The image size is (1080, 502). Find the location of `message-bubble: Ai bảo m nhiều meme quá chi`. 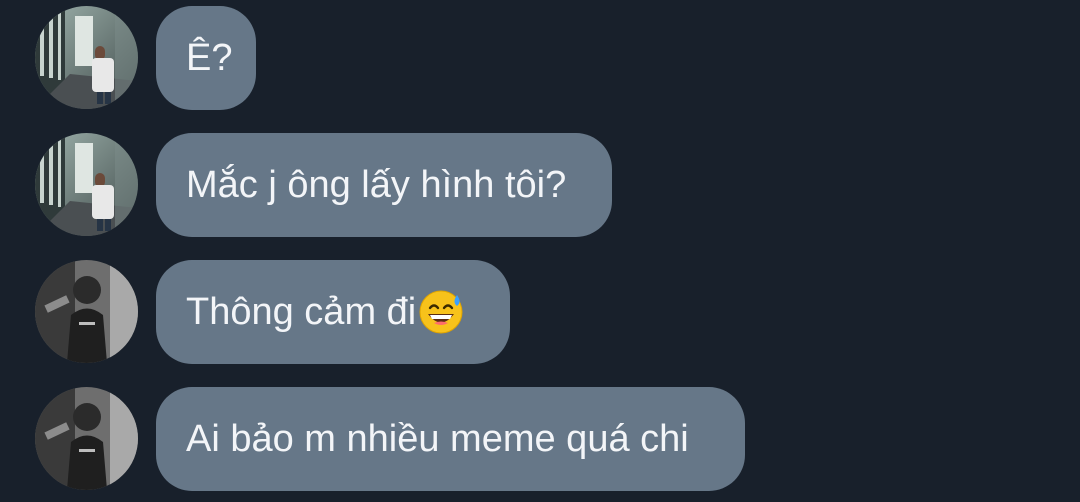

message-bubble: Ai bảo m nhiều meme quá chi is located at coordinates (450, 439).